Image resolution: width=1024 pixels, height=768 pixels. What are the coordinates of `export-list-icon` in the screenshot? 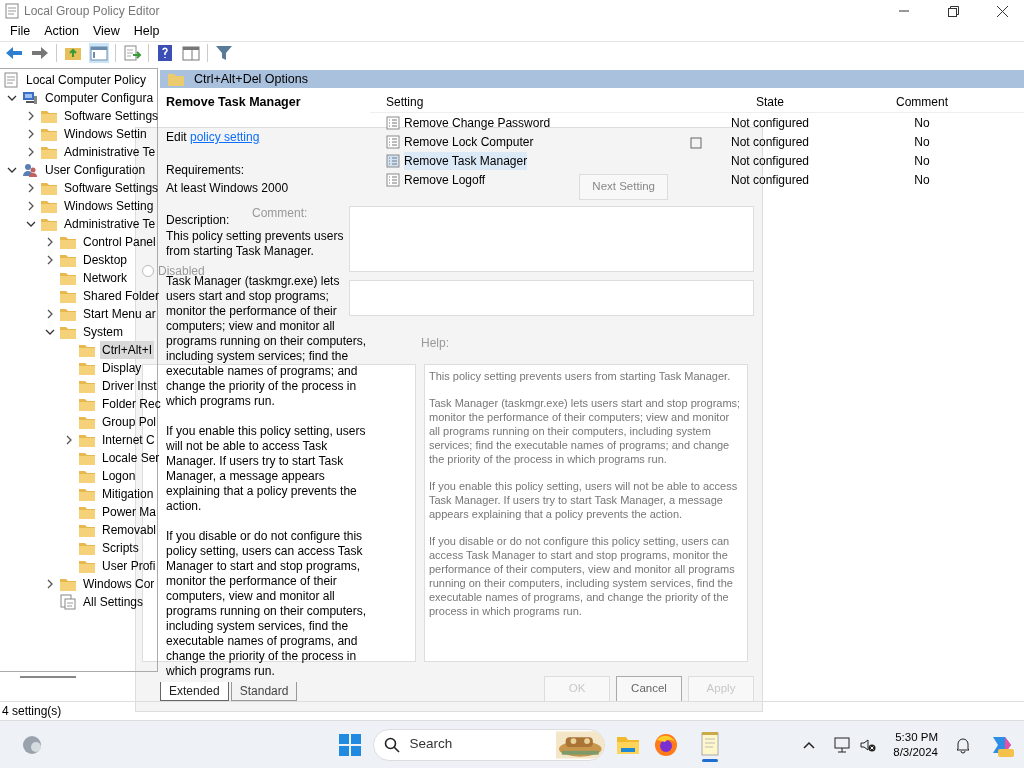 It's located at (132, 52).